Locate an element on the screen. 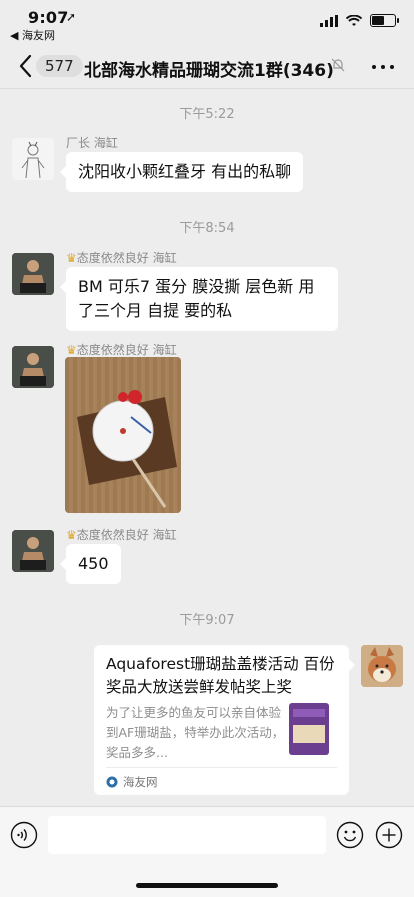  emoji-icon is located at coordinates (350, 835).